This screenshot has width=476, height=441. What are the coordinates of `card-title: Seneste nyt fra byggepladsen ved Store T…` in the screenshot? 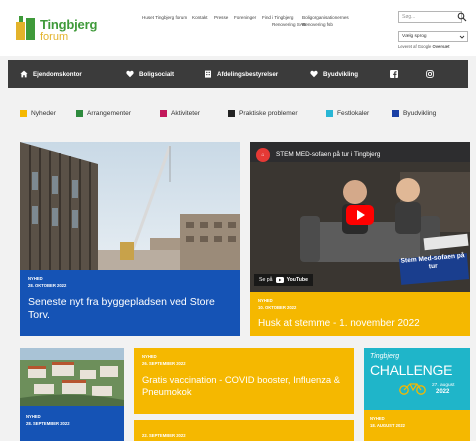 It's located at (121, 308).